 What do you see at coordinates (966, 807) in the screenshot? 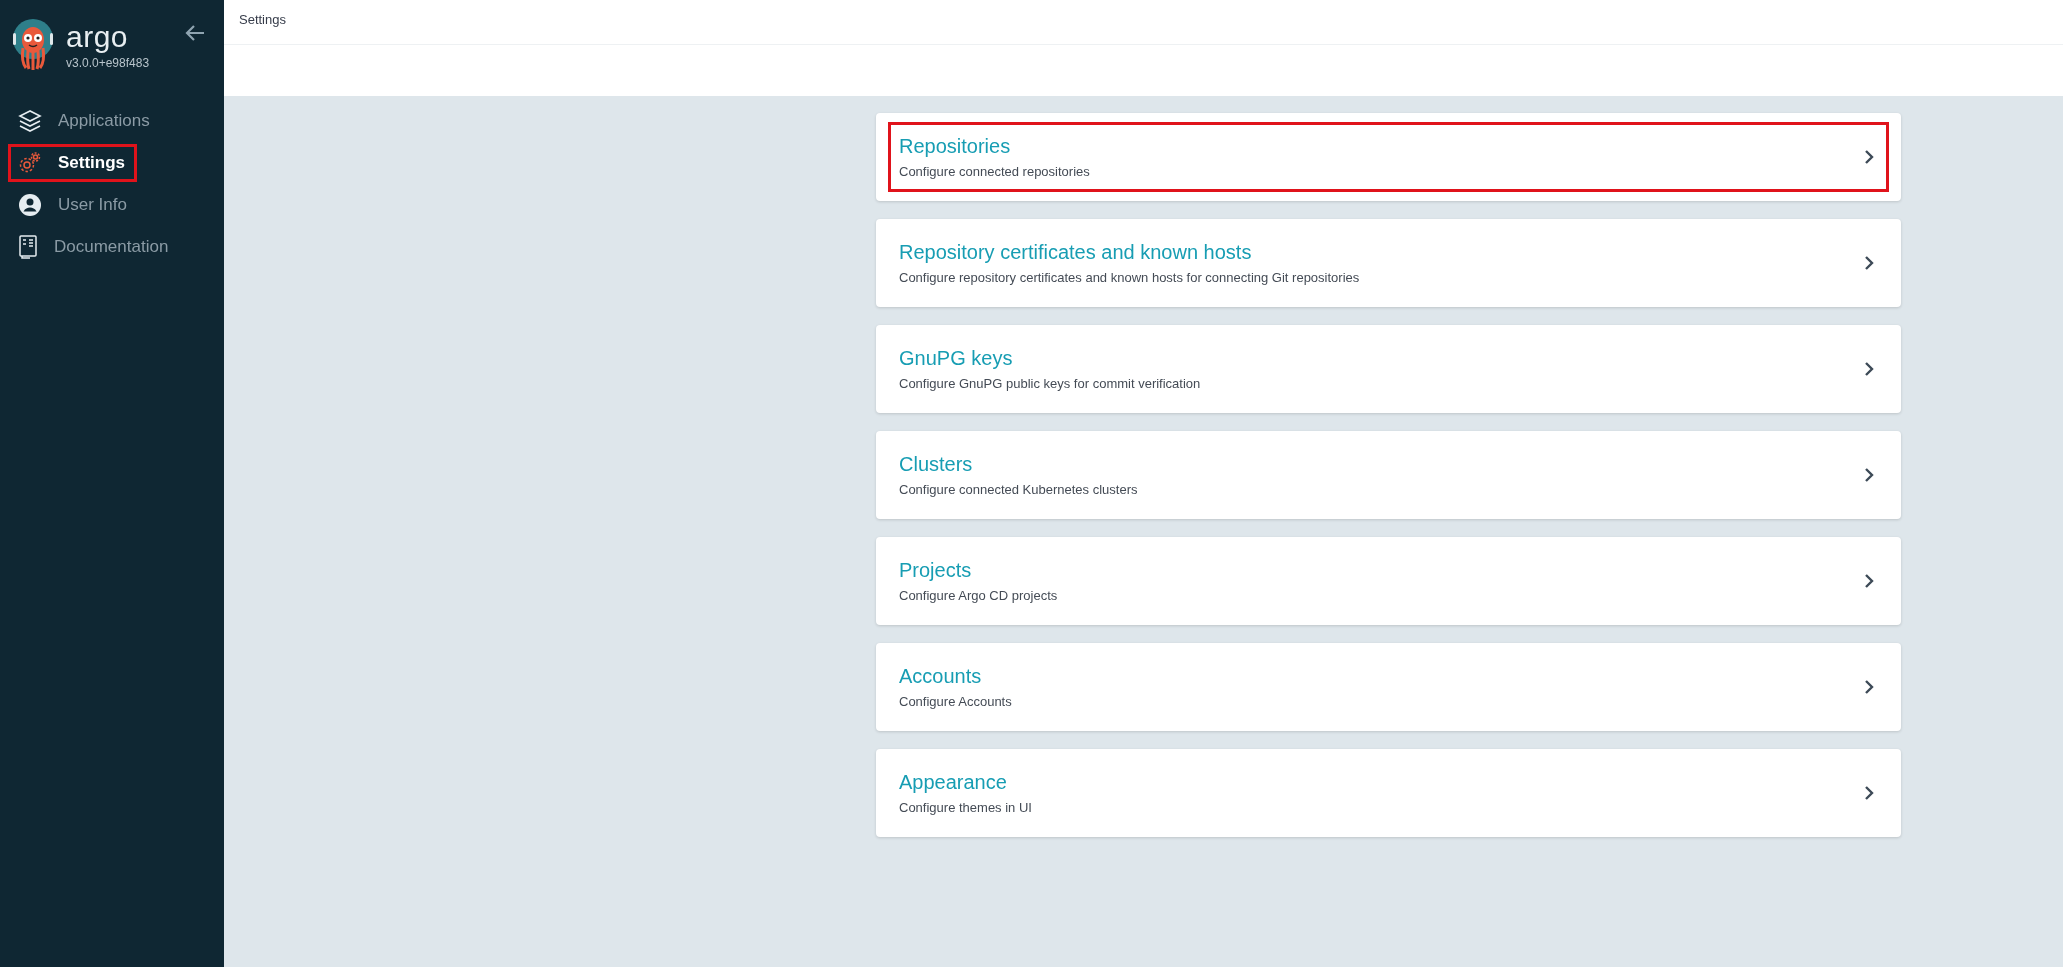
I see `card-description: Configure themes in UI` at bounding box center [966, 807].